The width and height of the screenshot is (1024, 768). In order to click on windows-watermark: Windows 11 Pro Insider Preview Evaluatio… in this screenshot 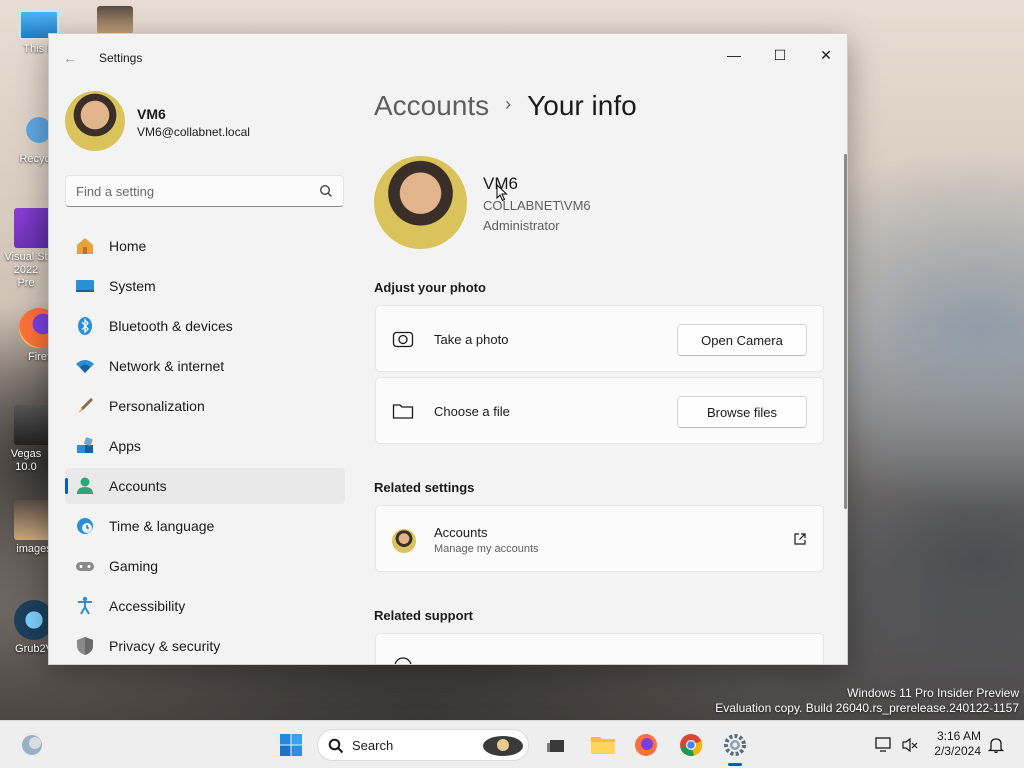, I will do `click(867, 700)`.